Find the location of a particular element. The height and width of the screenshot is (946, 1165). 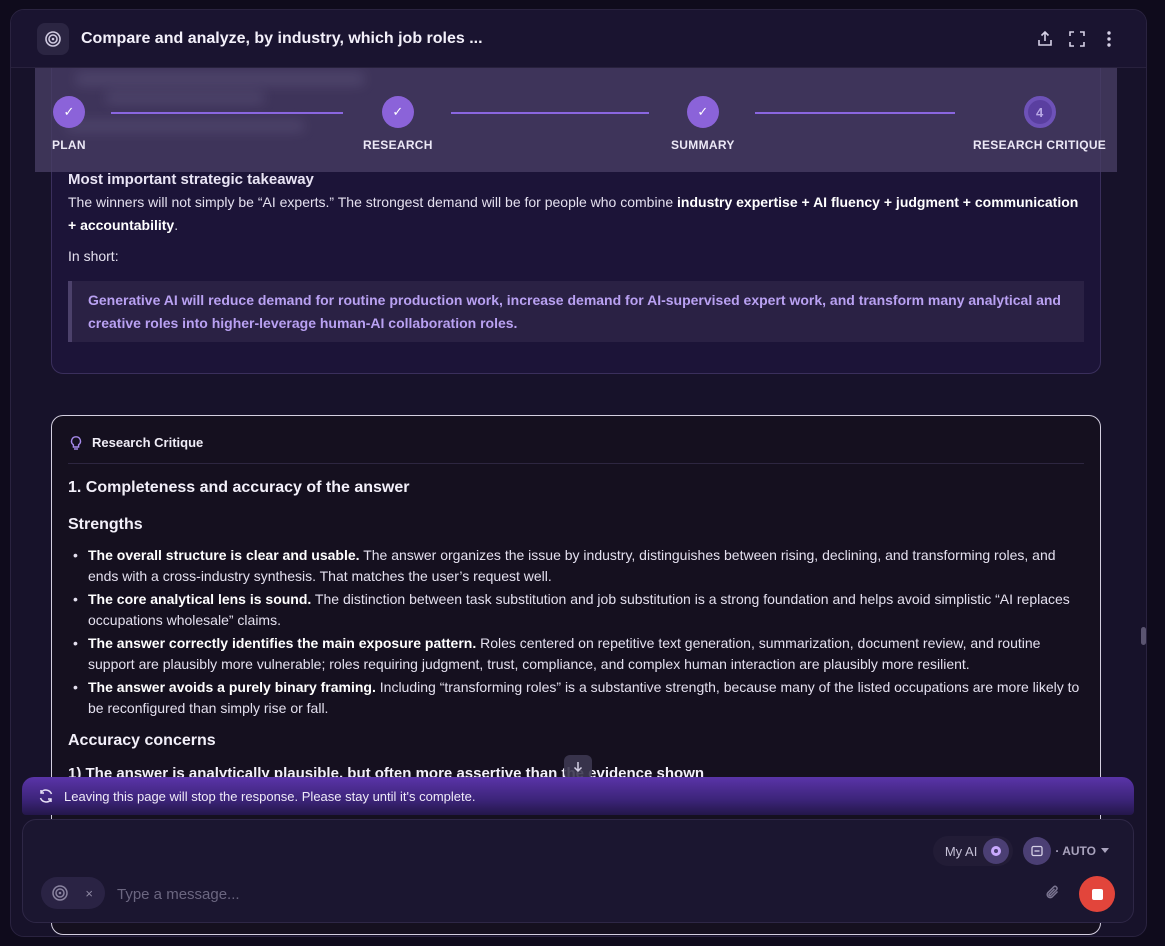

step-summary: ✓ SUMMARY is located at coordinates (703, 124).